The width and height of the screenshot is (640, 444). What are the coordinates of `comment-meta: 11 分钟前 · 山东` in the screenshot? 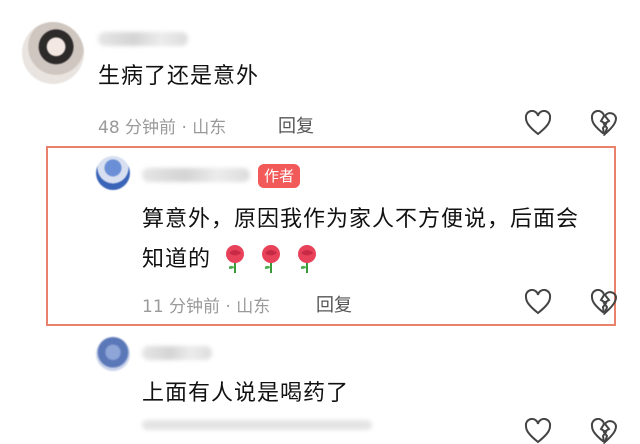 It's located at (206, 304).